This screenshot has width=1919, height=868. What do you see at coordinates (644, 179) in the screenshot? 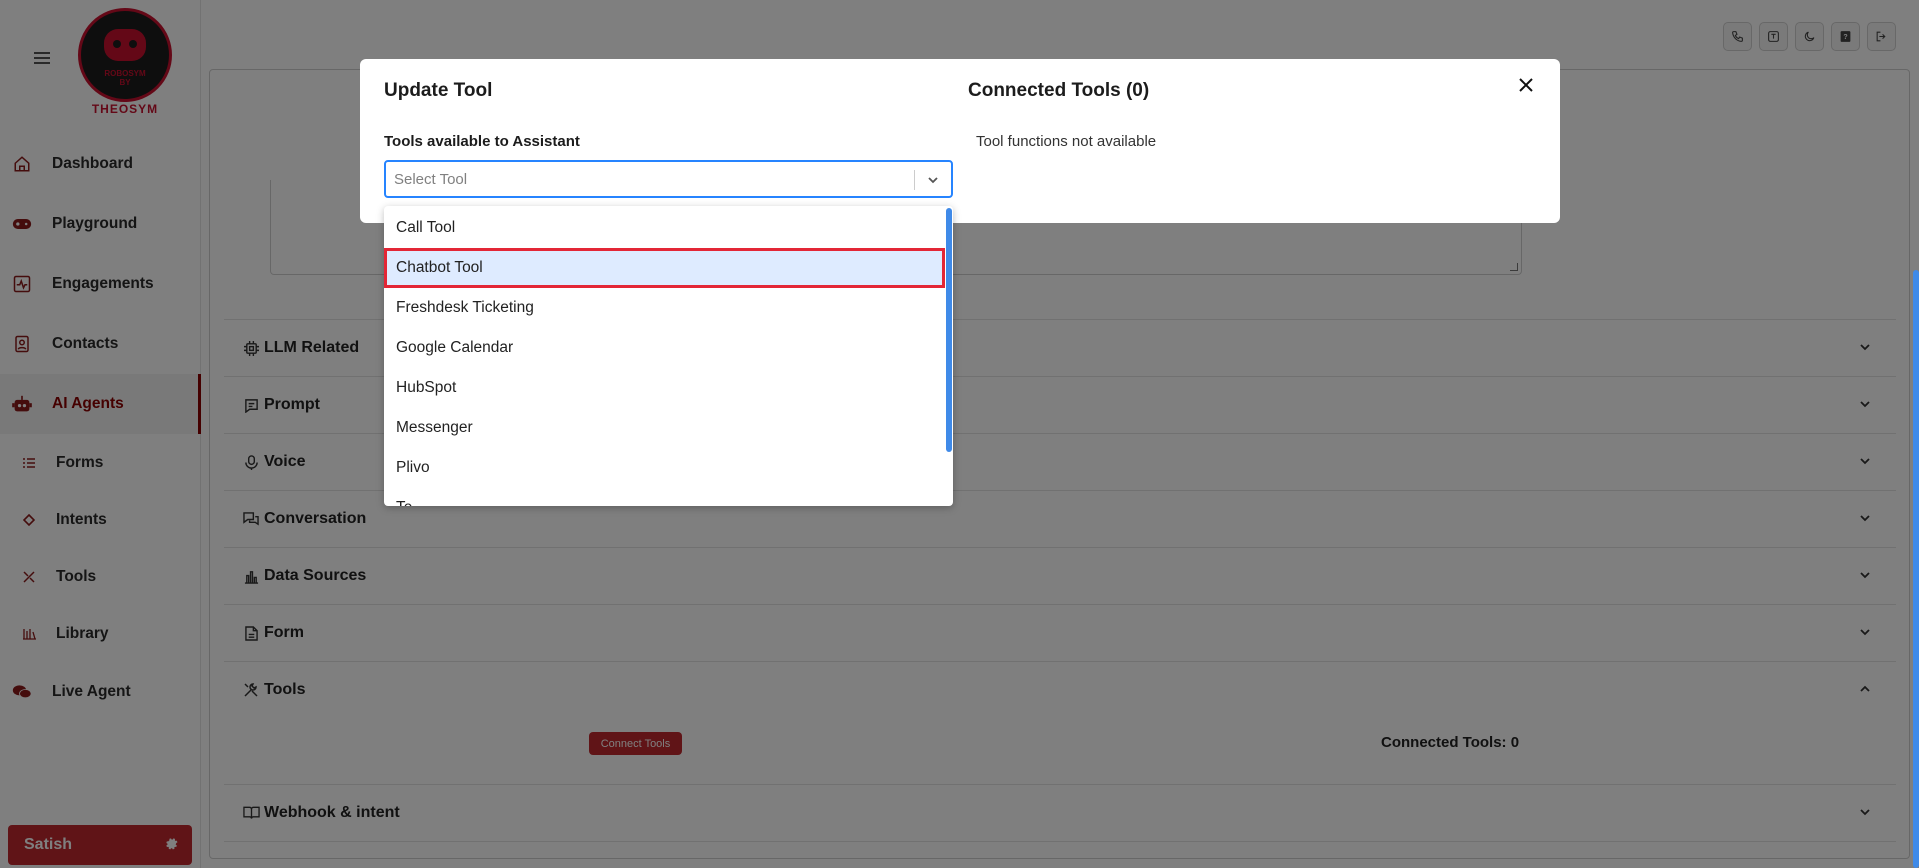
I see `tool-select-input` at bounding box center [644, 179].